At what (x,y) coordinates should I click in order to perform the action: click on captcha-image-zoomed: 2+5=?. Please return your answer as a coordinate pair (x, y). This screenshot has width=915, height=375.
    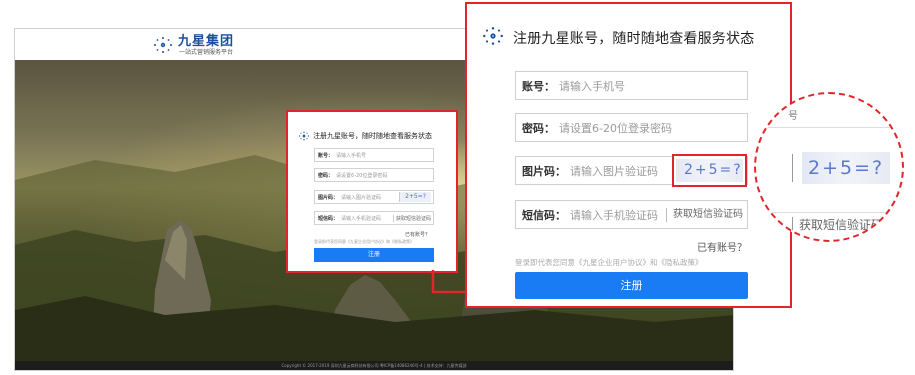
    Looking at the image, I should click on (846, 168).